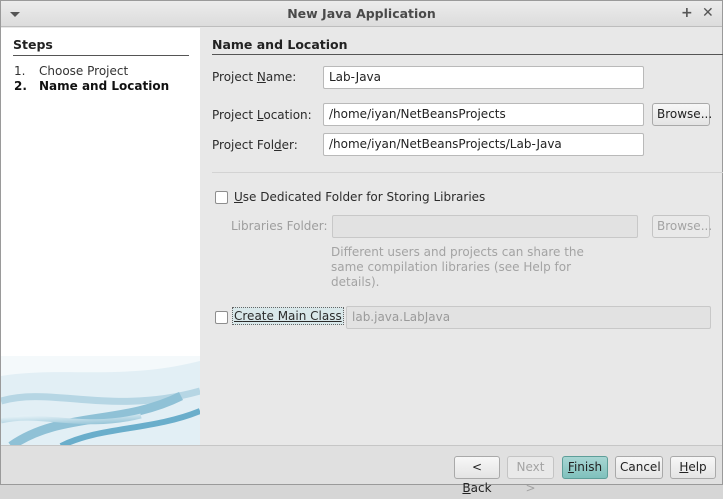 The width and height of the screenshot is (723, 499). Describe the element at coordinates (261, 77) in the screenshot. I see `mnemonic: N` at that location.